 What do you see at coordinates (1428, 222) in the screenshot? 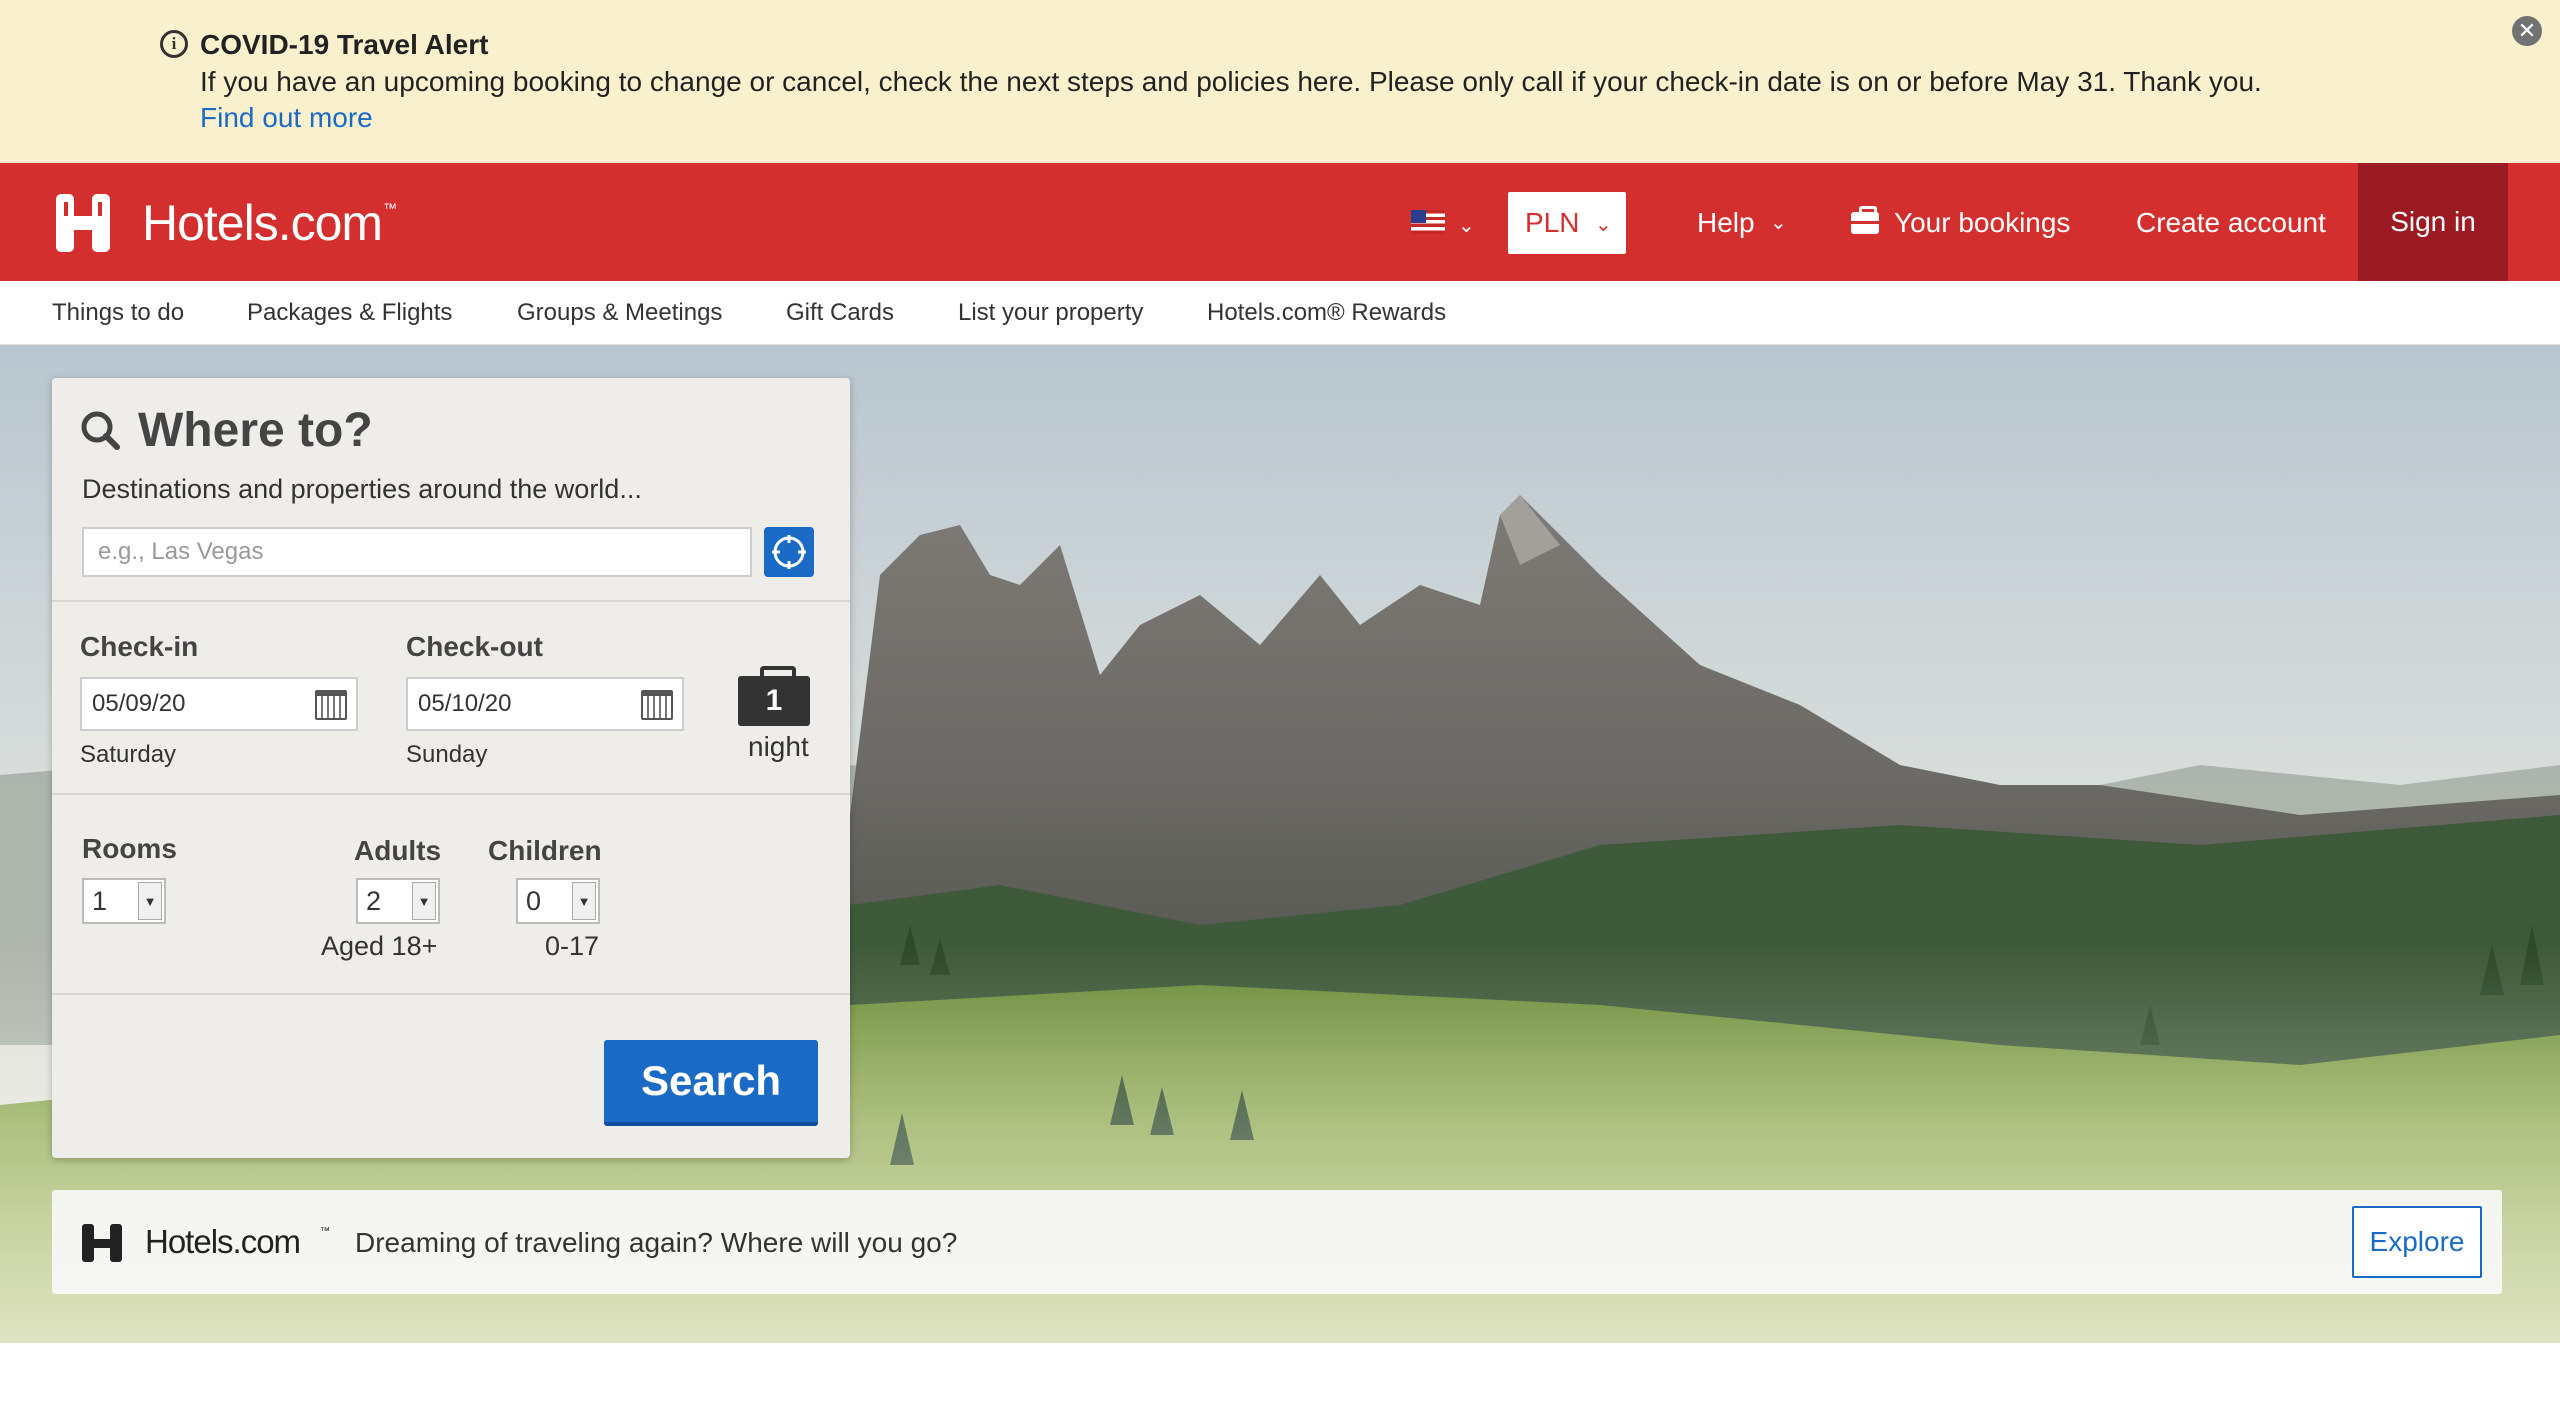
I see `us-flag-icon` at bounding box center [1428, 222].